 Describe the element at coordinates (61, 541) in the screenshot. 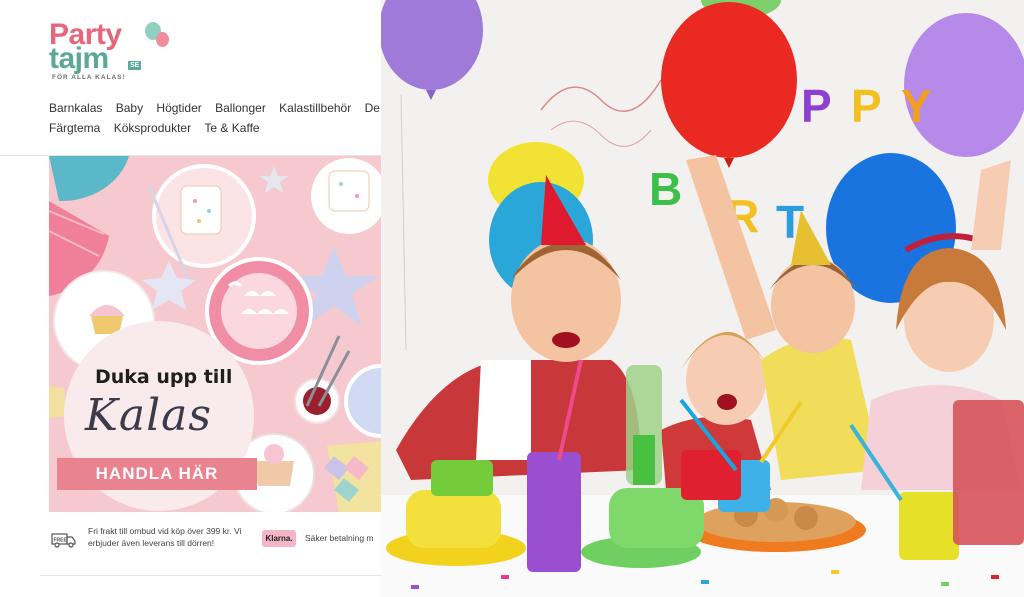

I see `truck-free-label: FREE` at that location.